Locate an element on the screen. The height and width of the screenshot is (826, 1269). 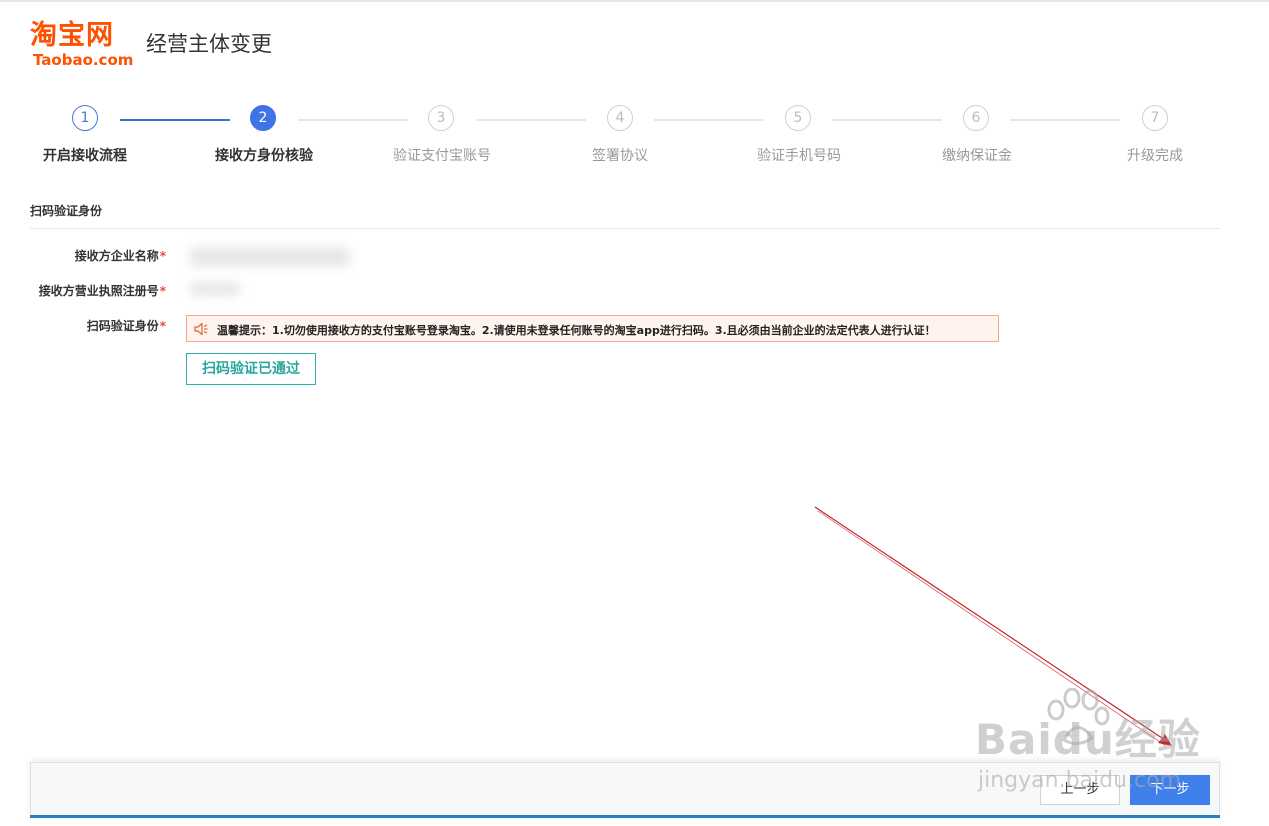
step-6-label: 缴纳保证金 is located at coordinates (977, 156).